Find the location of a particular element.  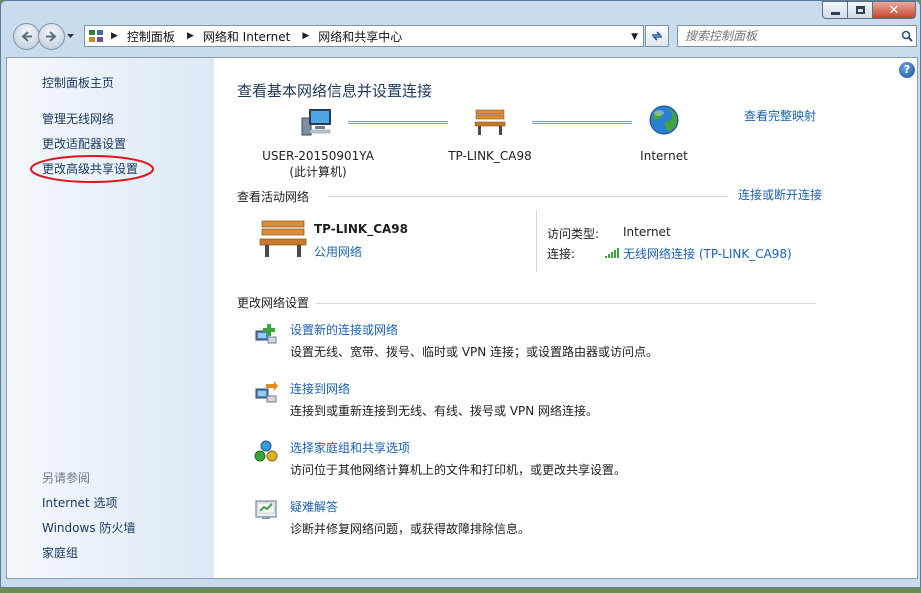

sidebar-item-advanced-sharing: 更改高级共享设置 is located at coordinates (90, 168).